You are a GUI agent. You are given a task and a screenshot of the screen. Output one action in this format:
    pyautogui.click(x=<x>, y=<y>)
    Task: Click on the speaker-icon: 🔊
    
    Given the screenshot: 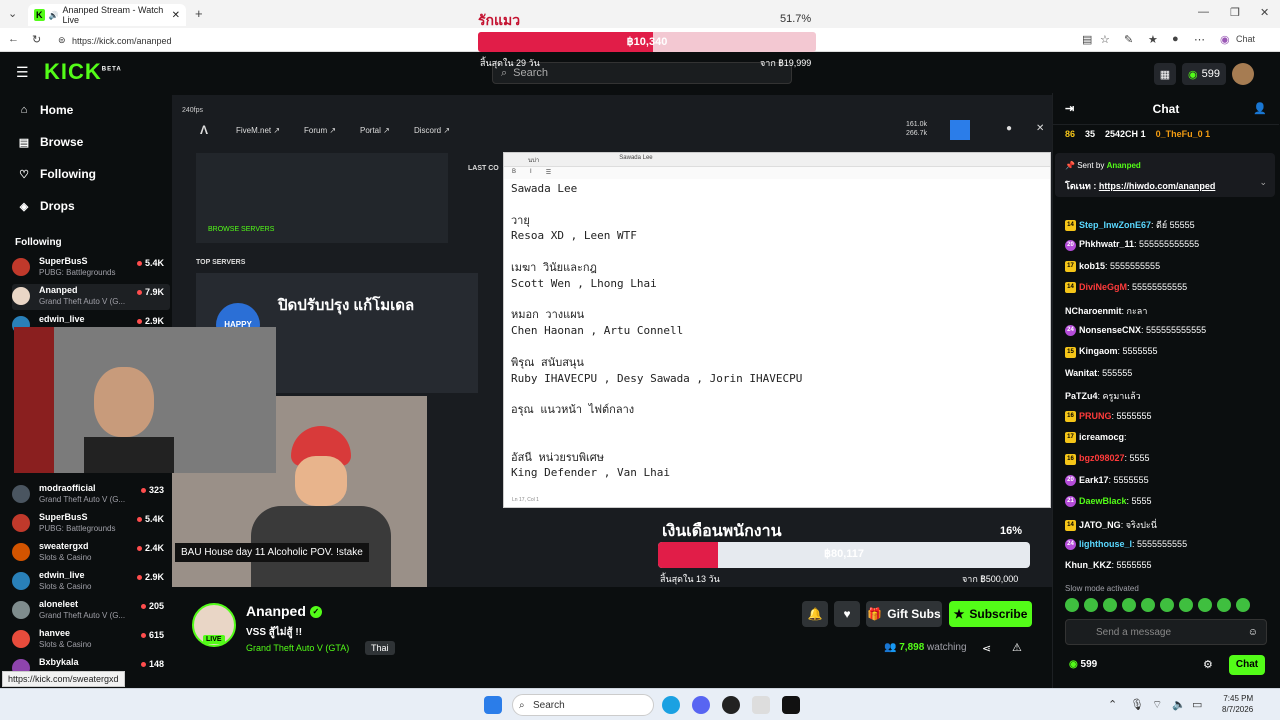 What is the action you would take?
    pyautogui.click(x=54, y=15)
    